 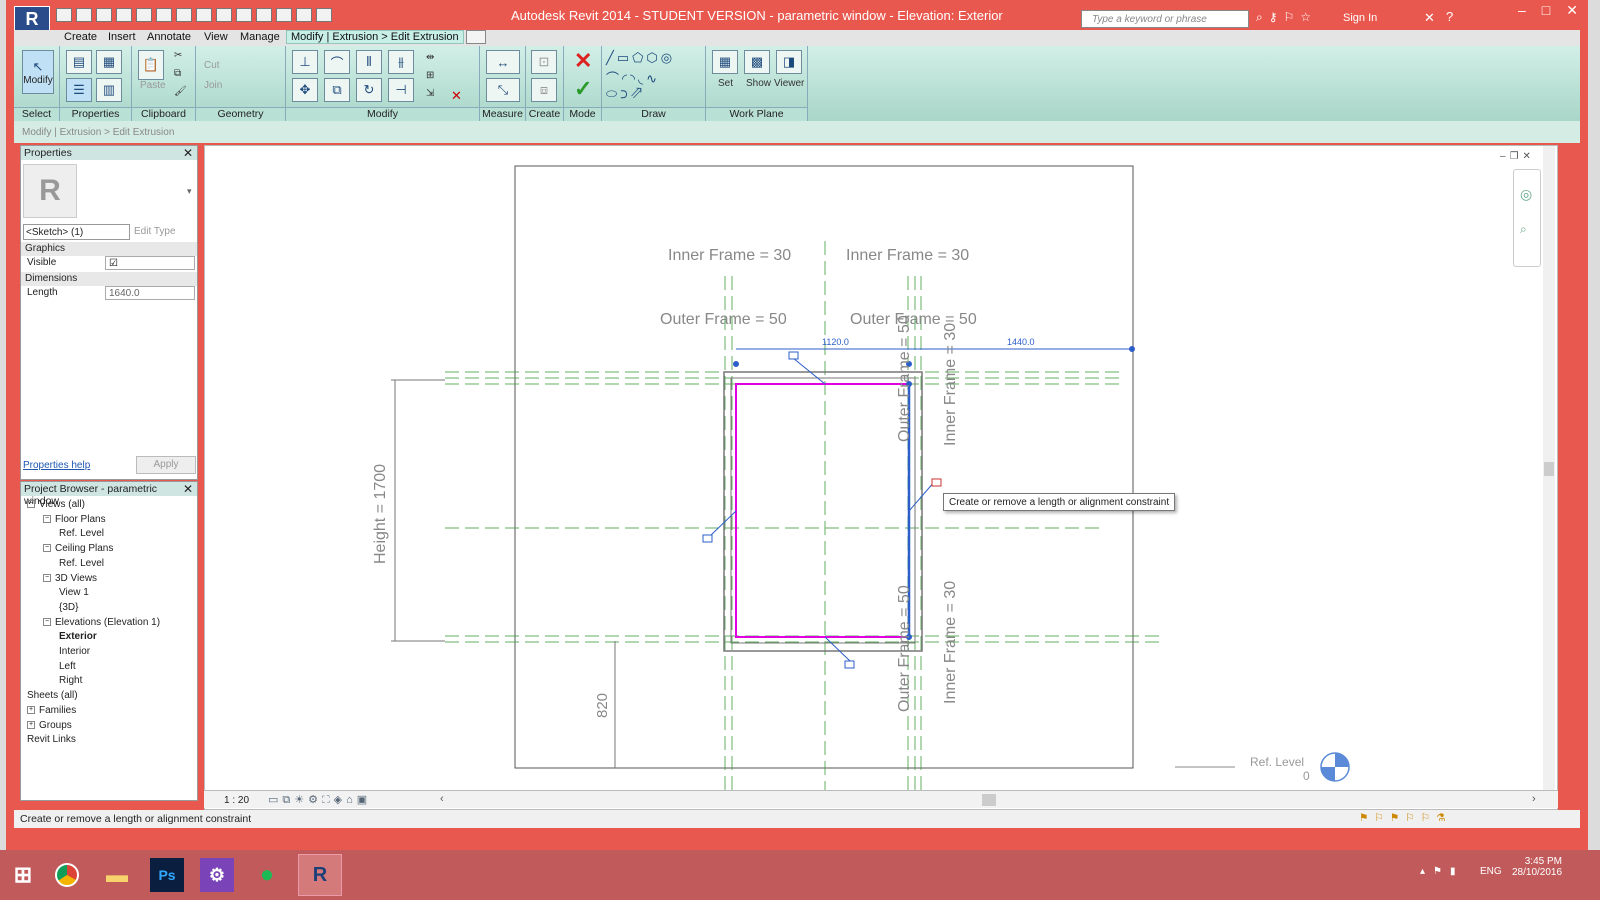 What do you see at coordinates (80, 37) in the screenshot?
I see `tab-create: Create` at bounding box center [80, 37].